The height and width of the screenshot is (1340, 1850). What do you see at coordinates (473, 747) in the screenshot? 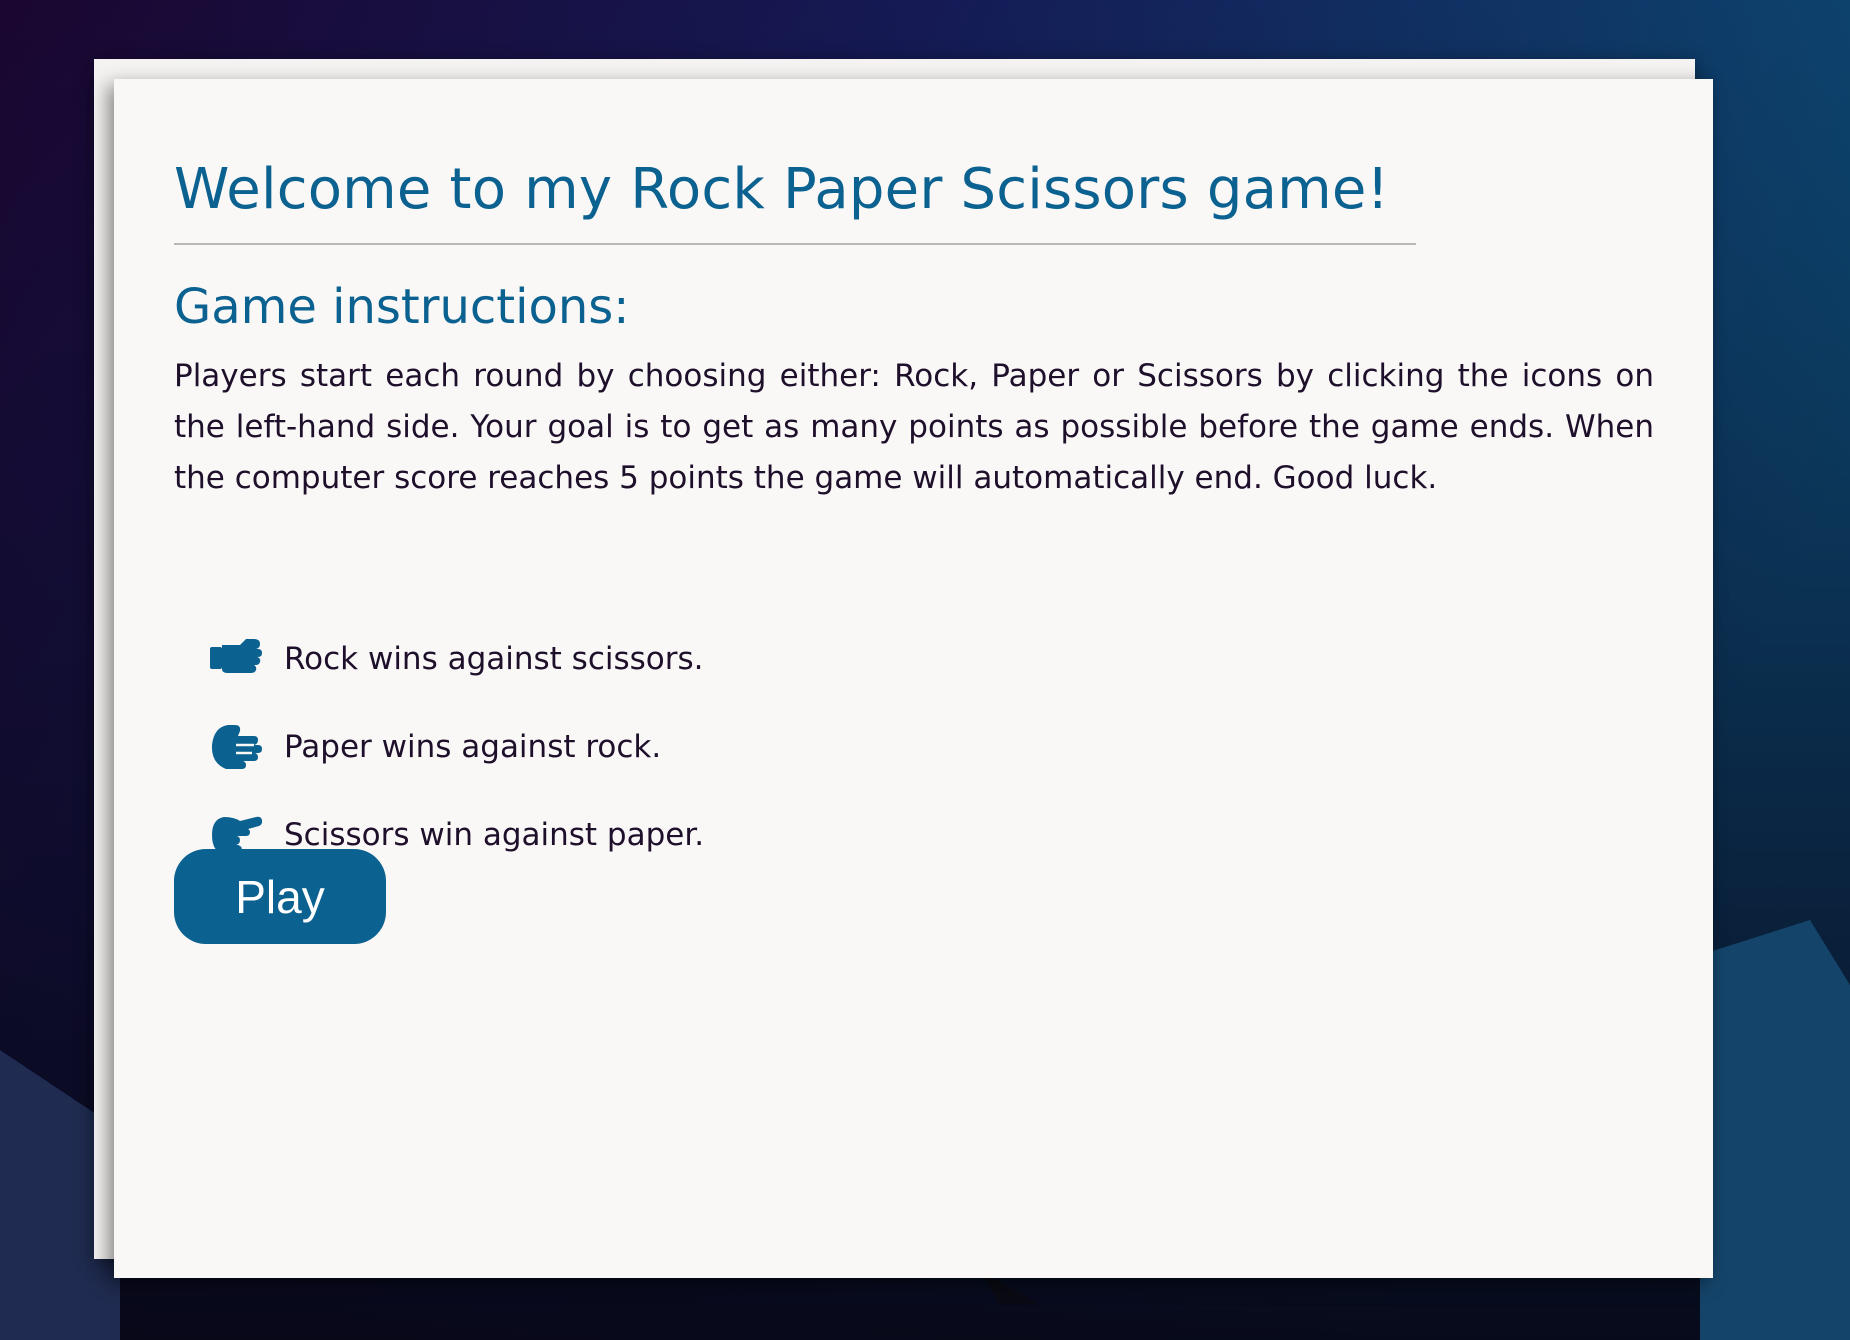
I see `rule-text-paper: Paper wins against rock.` at bounding box center [473, 747].